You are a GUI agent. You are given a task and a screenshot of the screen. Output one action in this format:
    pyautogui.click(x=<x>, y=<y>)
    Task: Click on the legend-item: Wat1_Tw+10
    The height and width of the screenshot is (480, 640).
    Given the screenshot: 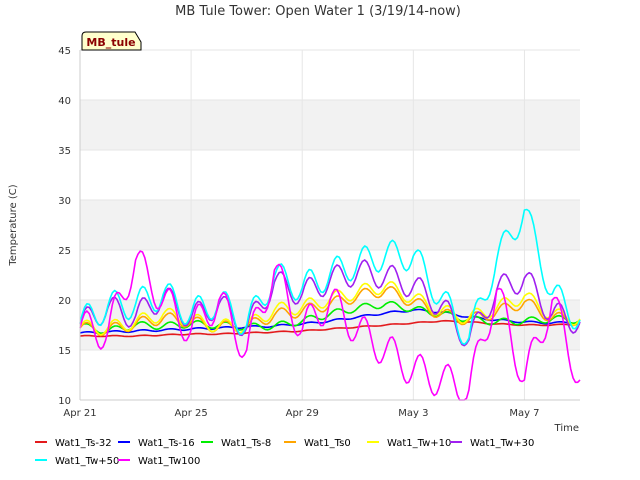 What is the action you would take?
    pyautogui.click(x=409, y=443)
    